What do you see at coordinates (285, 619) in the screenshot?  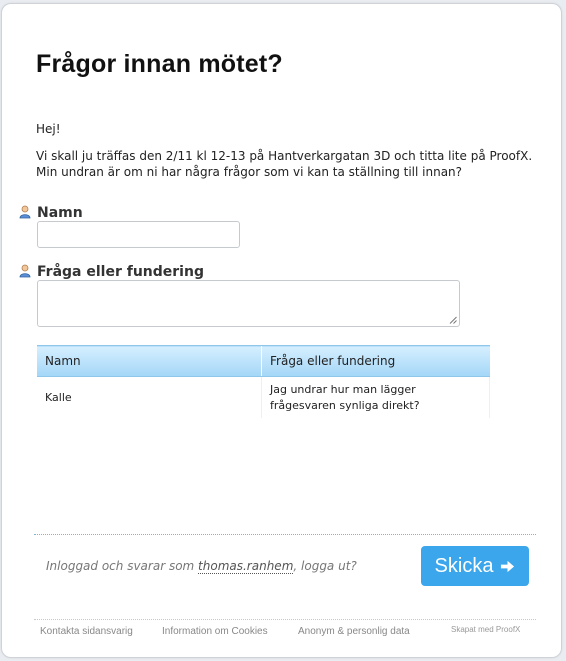 I see `footer-divider` at bounding box center [285, 619].